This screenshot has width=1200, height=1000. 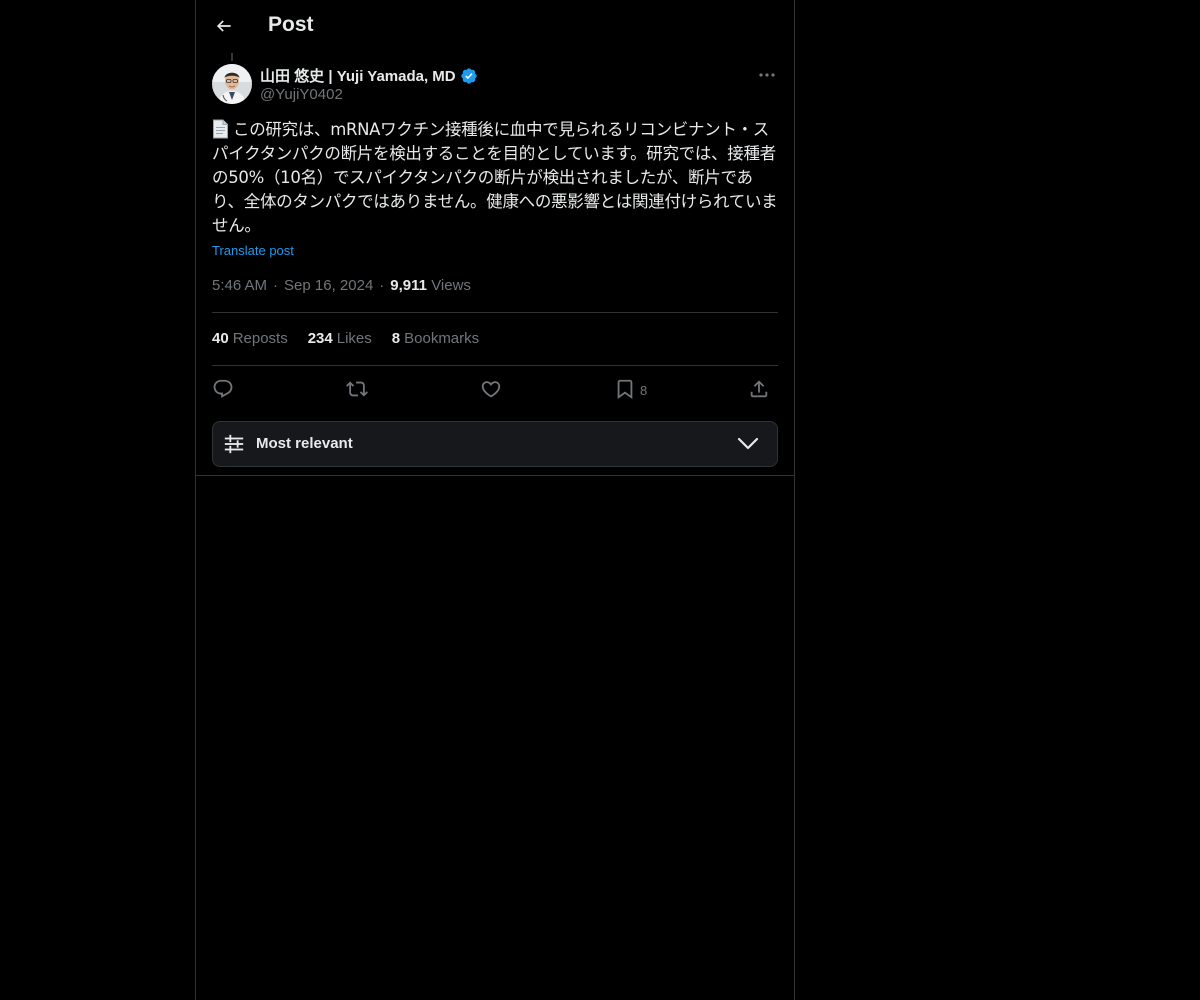 I want to click on action-bar: 8, so click(x=495, y=389).